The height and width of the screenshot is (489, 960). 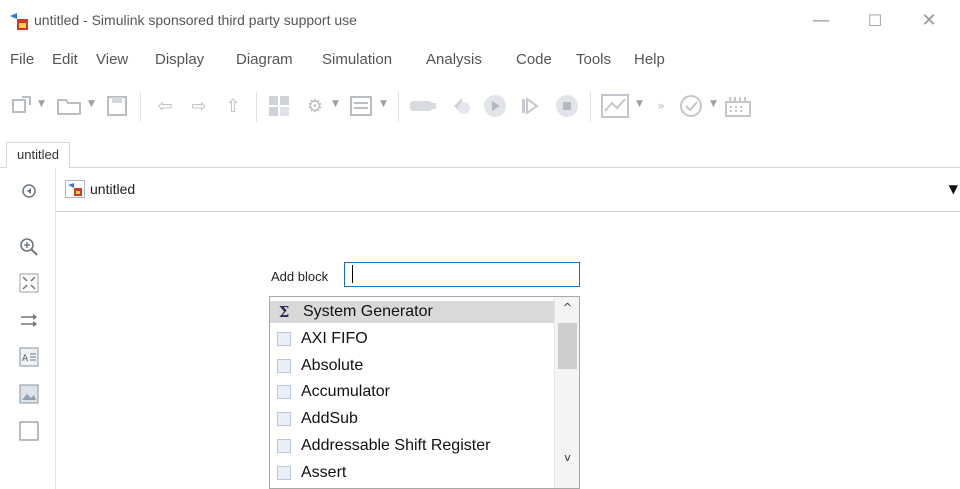 What do you see at coordinates (29, 394) in the screenshot?
I see `image-icon` at bounding box center [29, 394].